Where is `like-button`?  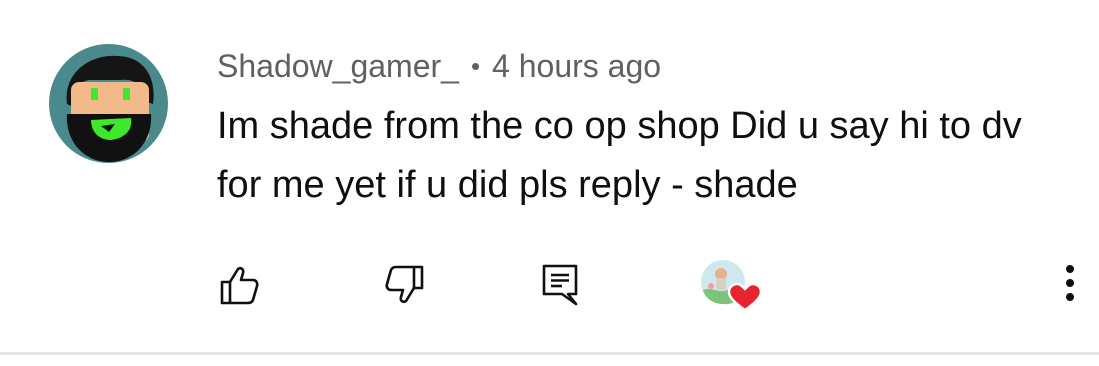 like-button is located at coordinates (239, 285).